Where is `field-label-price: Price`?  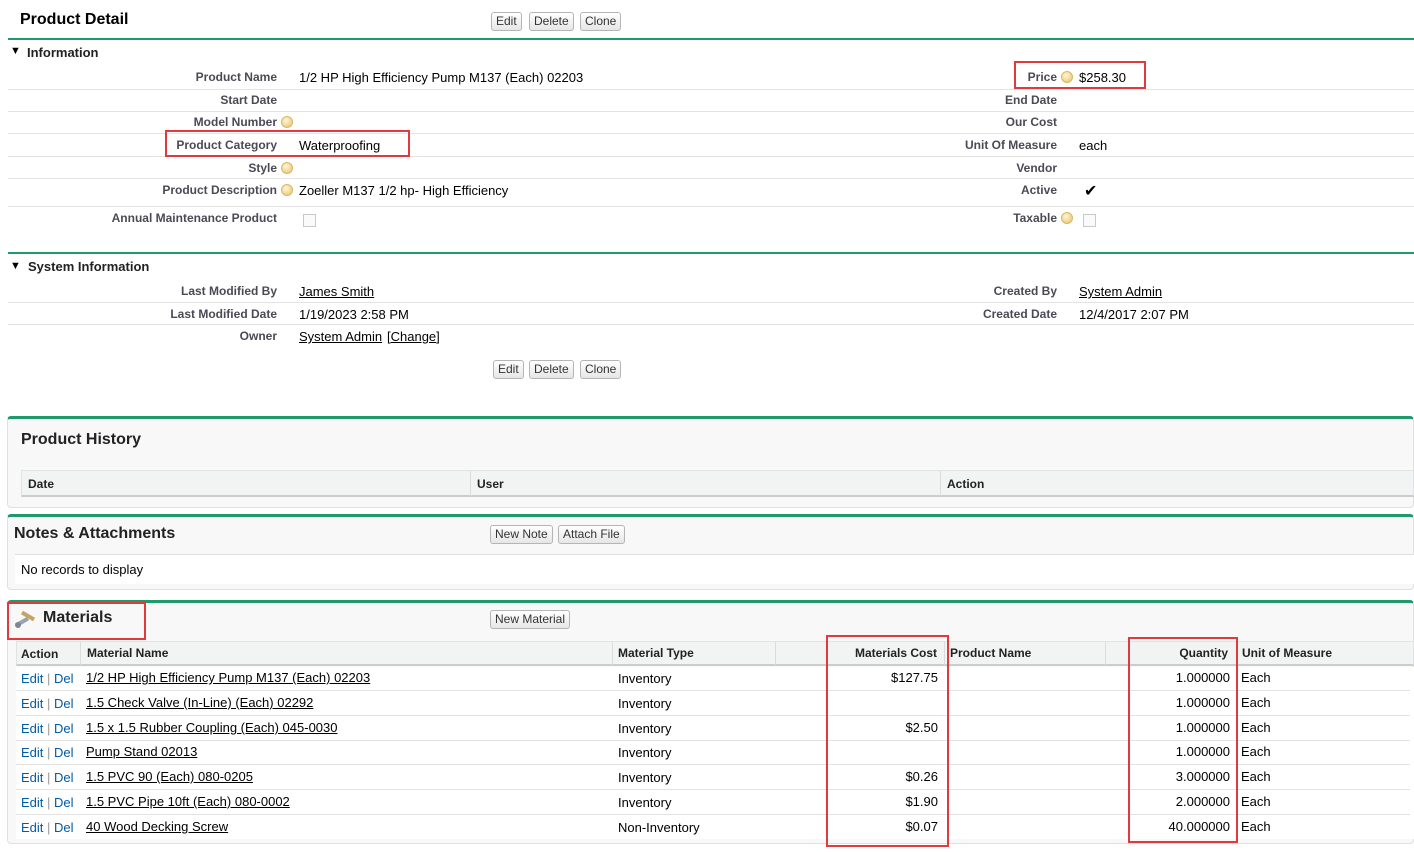 field-label-price: Price is located at coordinates (1042, 77).